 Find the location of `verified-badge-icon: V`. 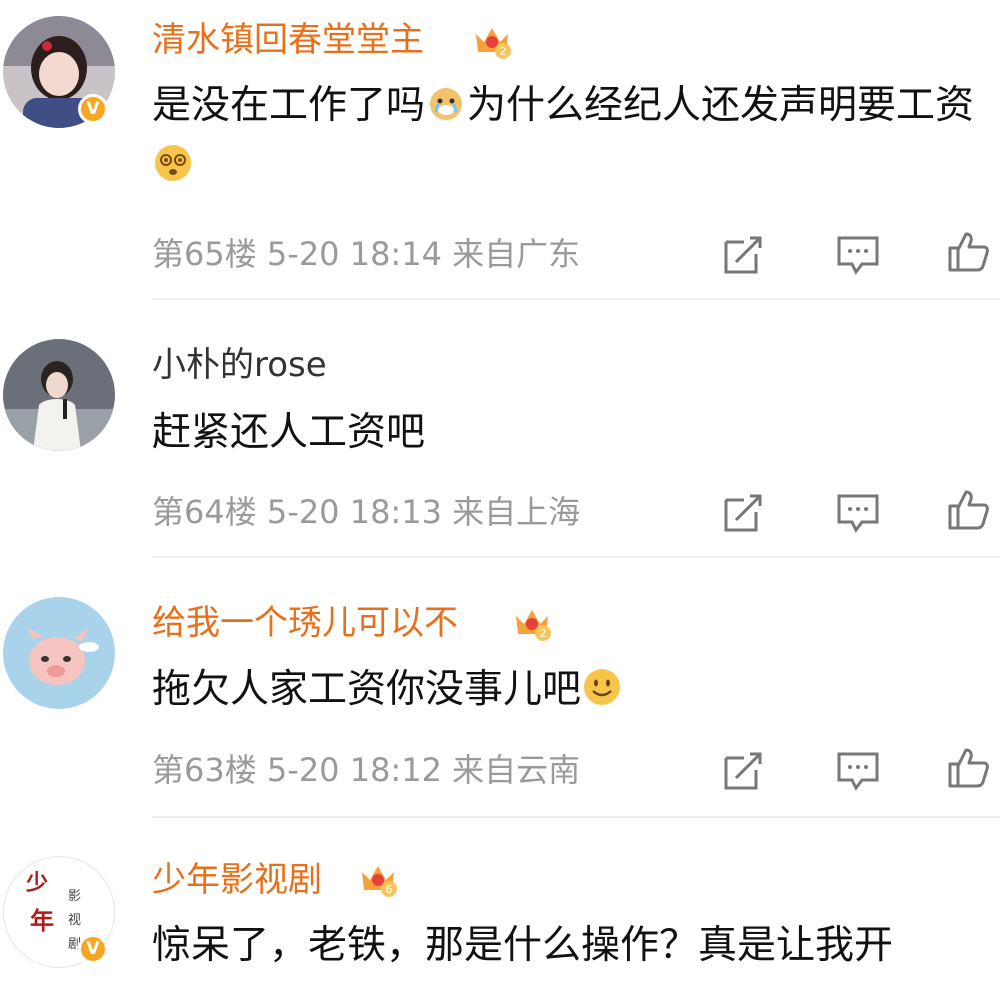

verified-badge-icon: V is located at coordinates (93, 949).